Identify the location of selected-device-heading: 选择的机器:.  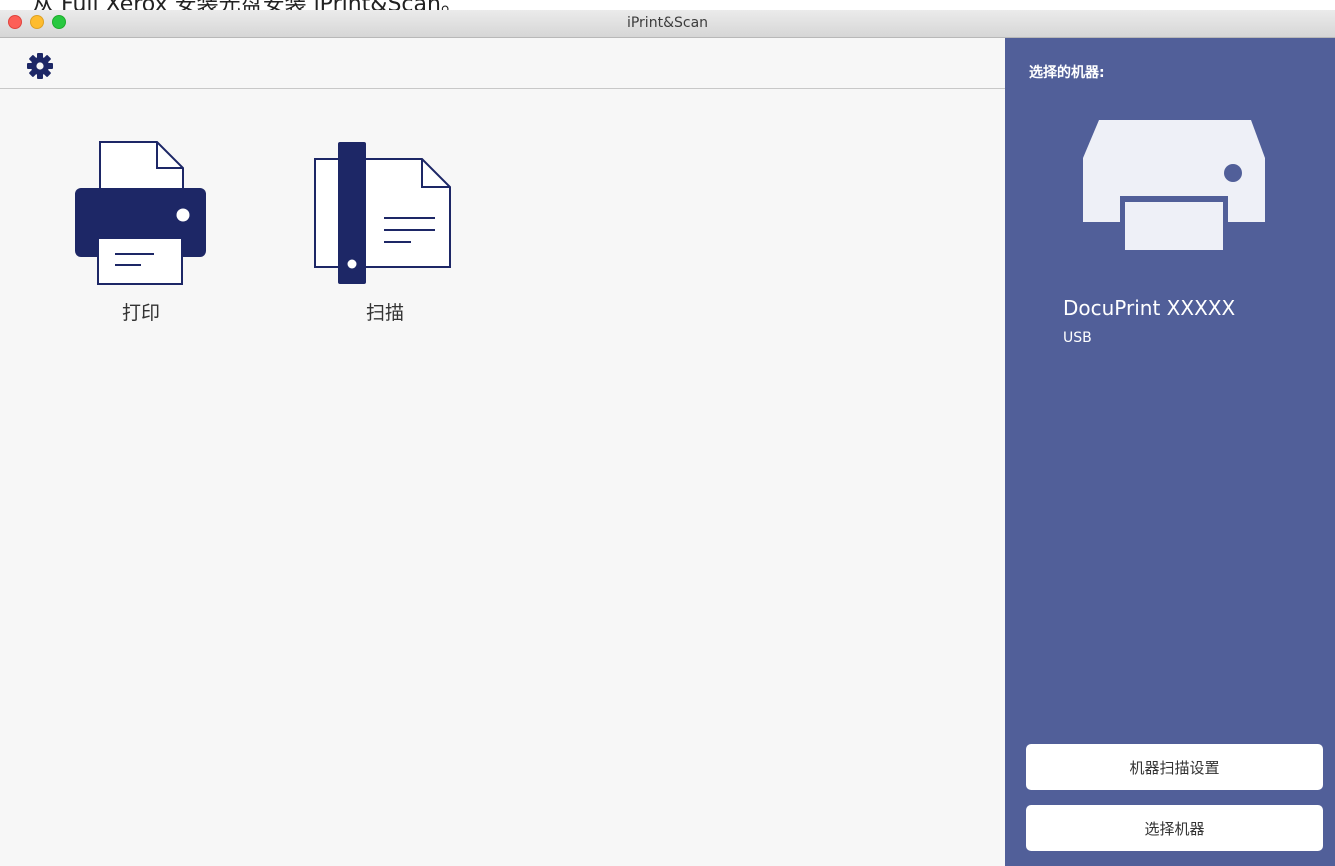
(1067, 73).